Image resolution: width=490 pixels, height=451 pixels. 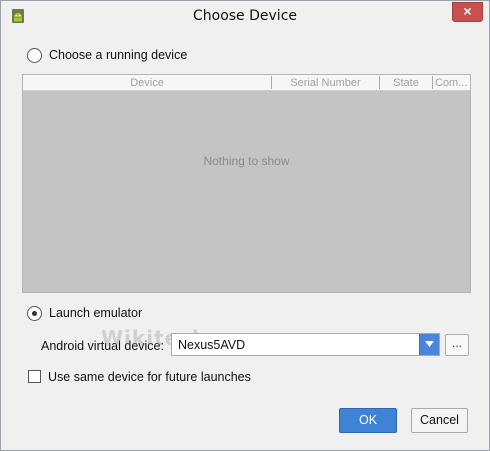 What do you see at coordinates (212, 345) in the screenshot?
I see `avd-selected-value: Nexus5AVD` at bounding box center [212, 345].